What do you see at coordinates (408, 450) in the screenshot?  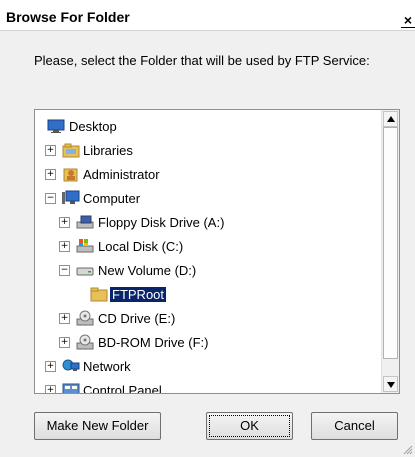 I see `resize-grip-icon` at bounding box center [408, 450].